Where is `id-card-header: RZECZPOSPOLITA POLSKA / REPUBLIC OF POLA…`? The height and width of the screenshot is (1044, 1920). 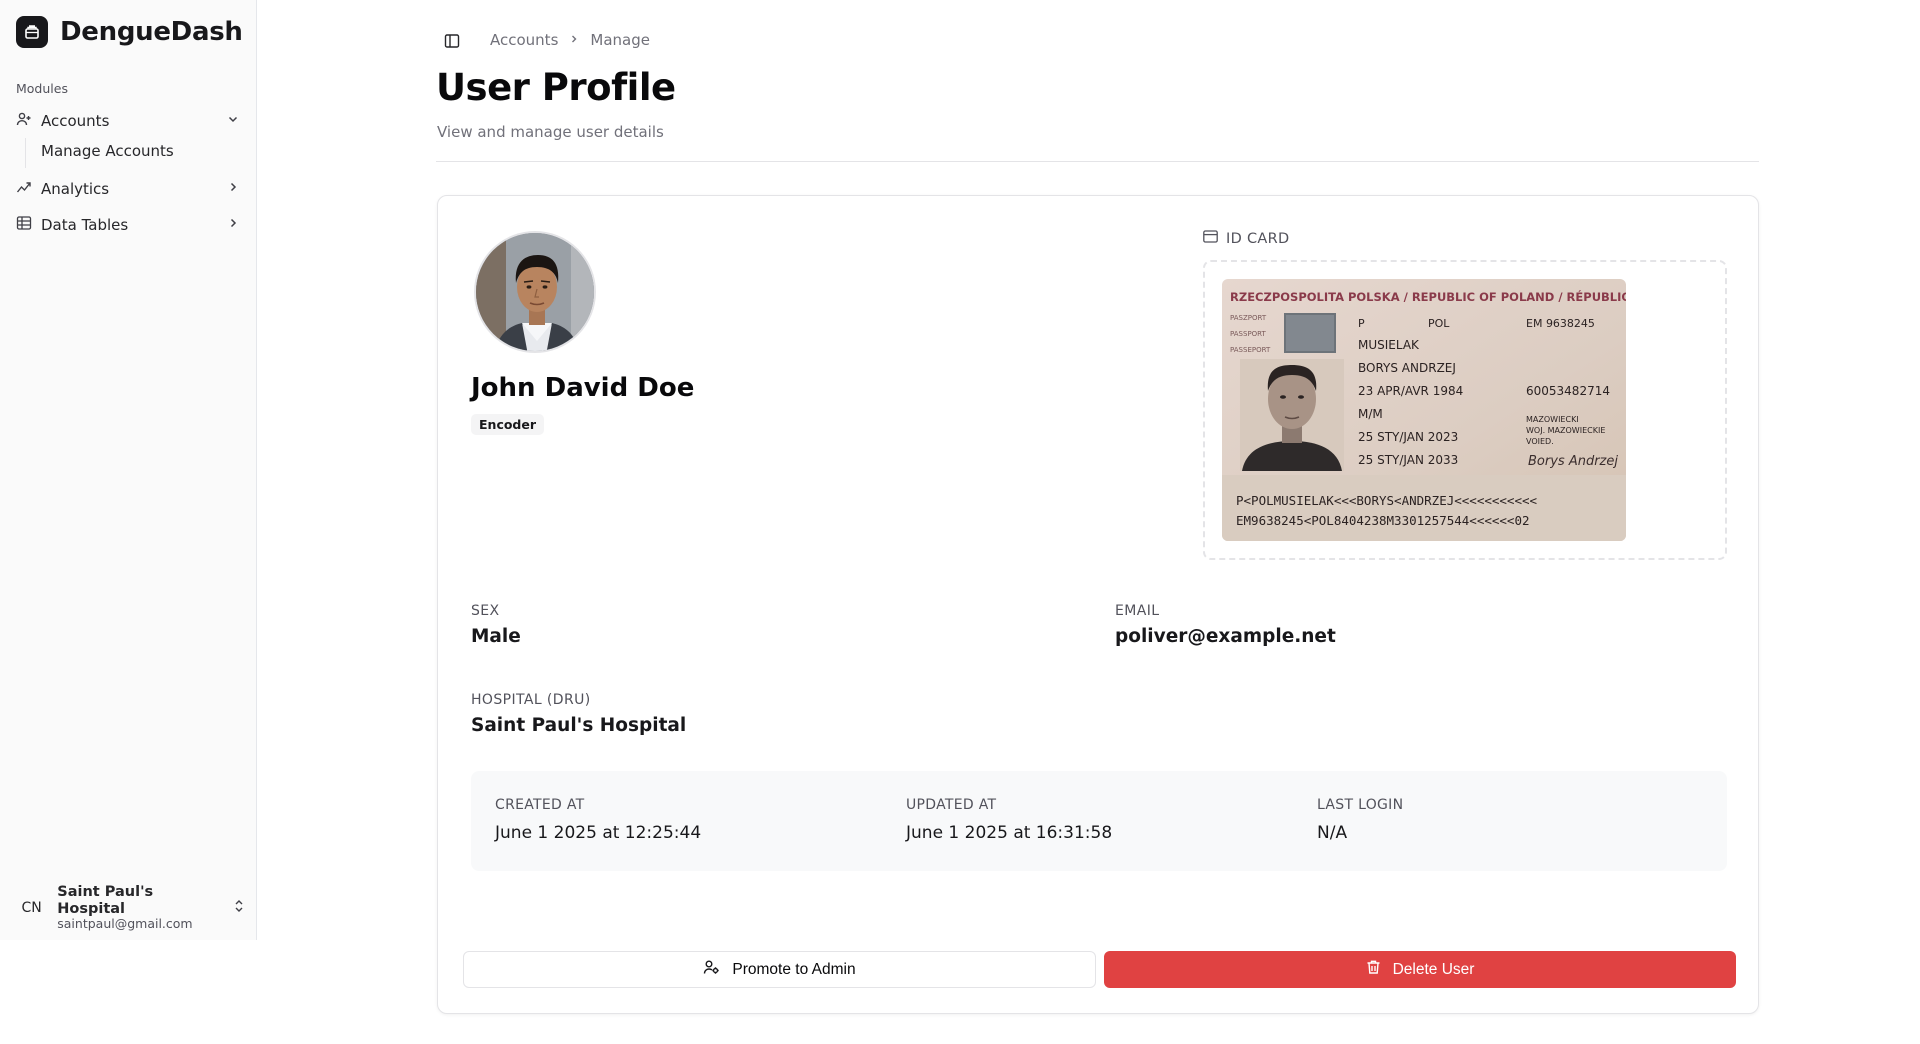 id-card-header: RZECZPOSPOLITA POLSKA / REPUBLIC OF POLA… is located at coordinates (1428, 296).